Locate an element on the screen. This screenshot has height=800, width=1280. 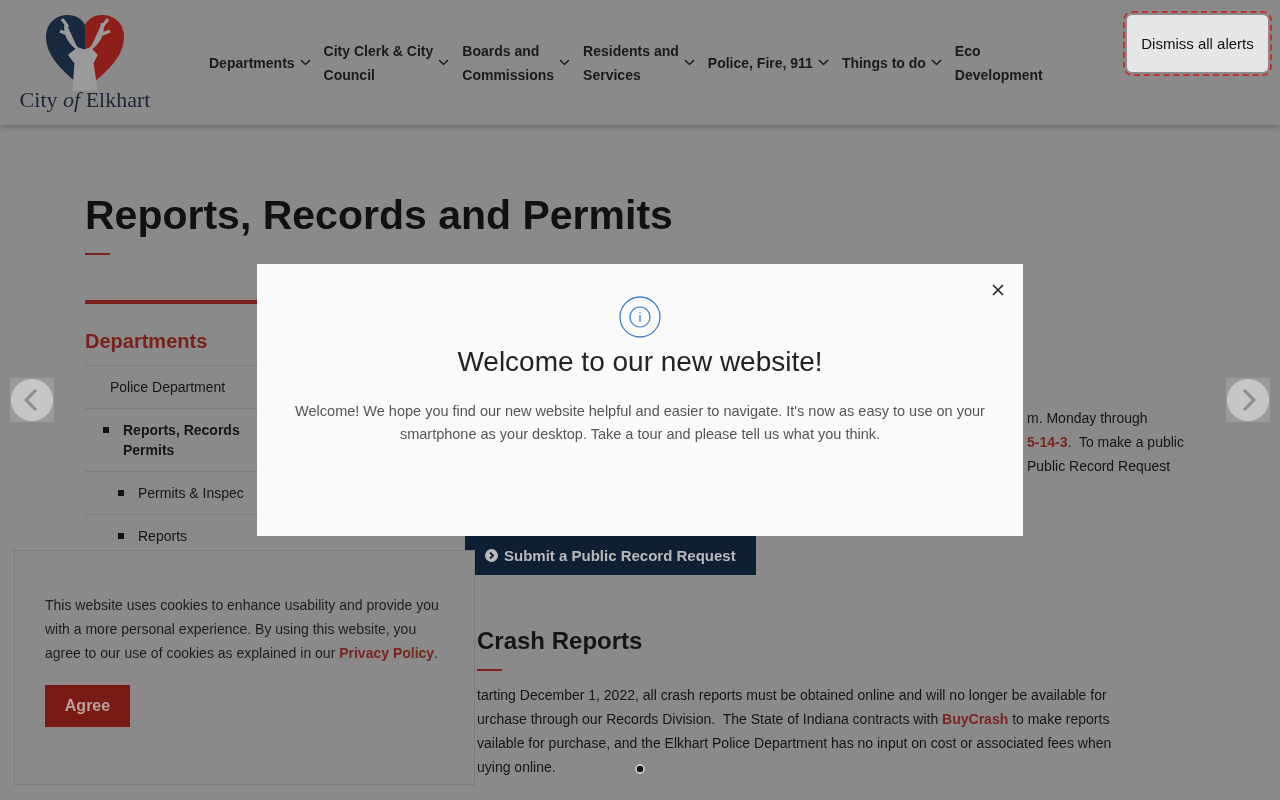
body-text-line: 5-14-3. To make a public is located at coordinates (1105, 442).